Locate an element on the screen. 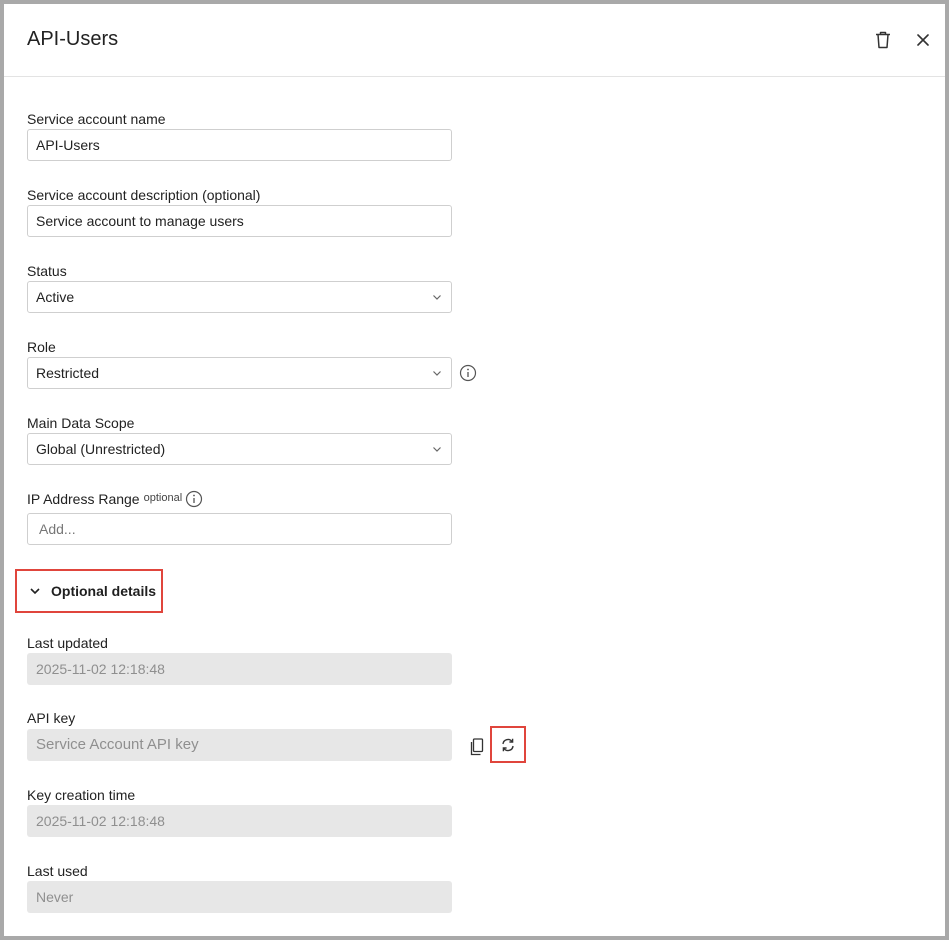  optional-tag: optional is located at coordinates (163, 498).